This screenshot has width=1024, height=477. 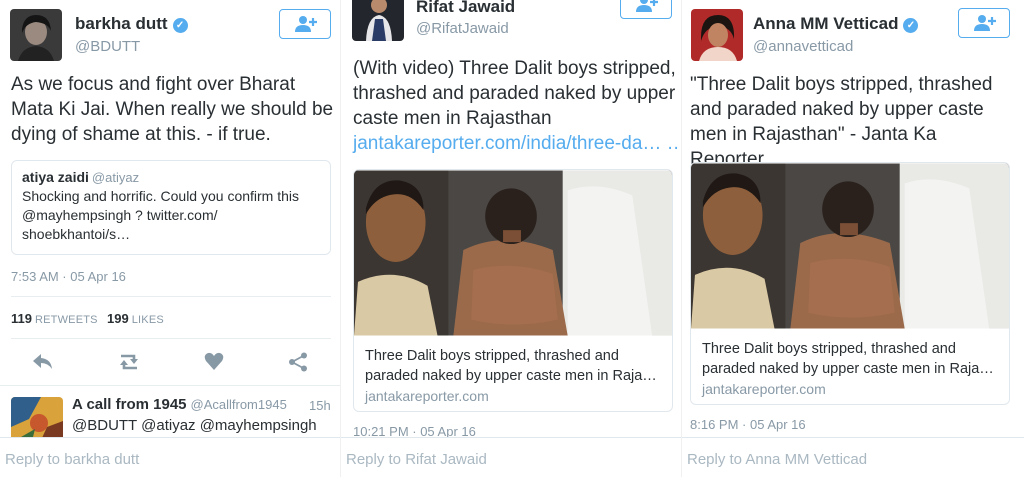 I want to click on reply-input: Reply to barkha dutt, so click(x=170, y=457).